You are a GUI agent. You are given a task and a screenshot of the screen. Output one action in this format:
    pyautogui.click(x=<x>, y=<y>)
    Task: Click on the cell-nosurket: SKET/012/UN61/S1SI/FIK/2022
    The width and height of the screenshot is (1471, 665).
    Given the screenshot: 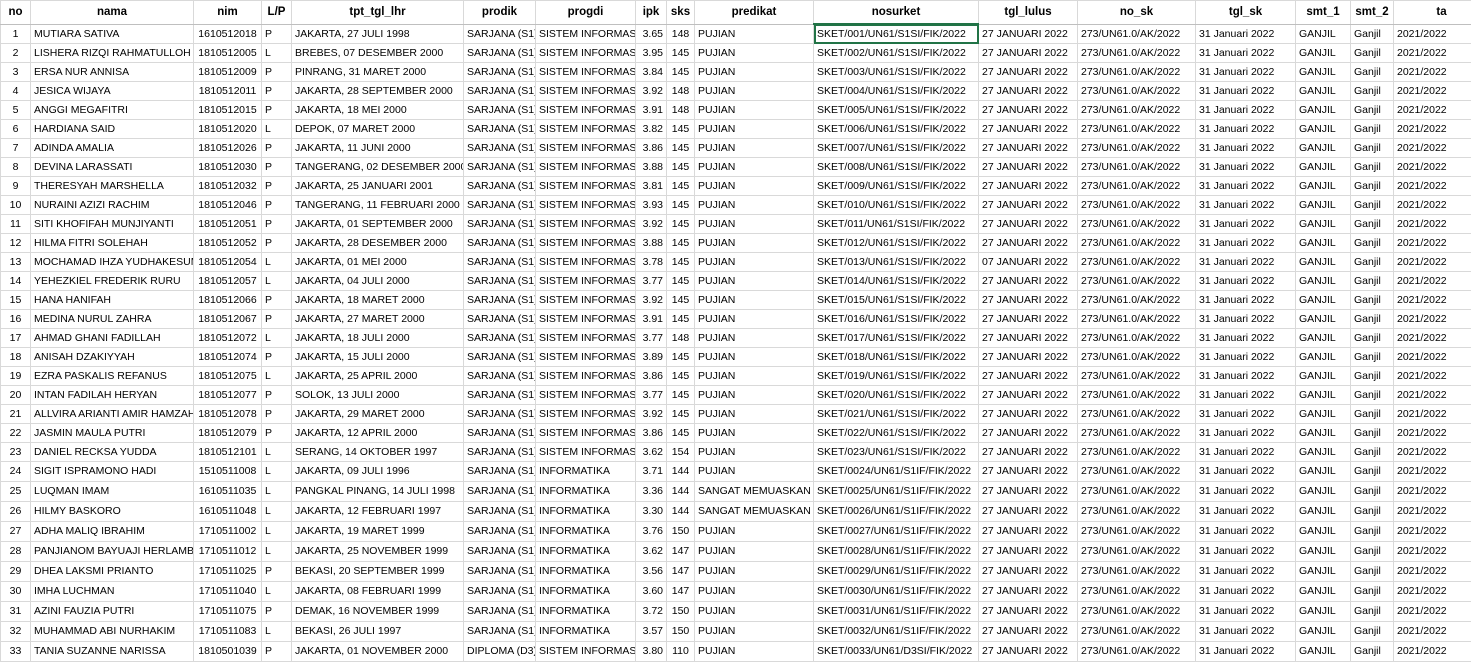 What is the action you would take?
    pyautogui.click(x=896, y=243)
    